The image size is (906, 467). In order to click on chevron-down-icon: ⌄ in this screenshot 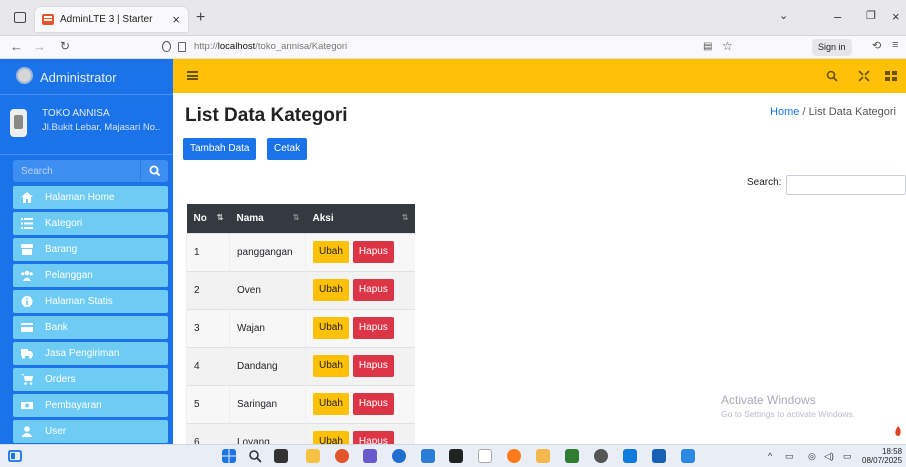, I will do `click(783, 15)`.